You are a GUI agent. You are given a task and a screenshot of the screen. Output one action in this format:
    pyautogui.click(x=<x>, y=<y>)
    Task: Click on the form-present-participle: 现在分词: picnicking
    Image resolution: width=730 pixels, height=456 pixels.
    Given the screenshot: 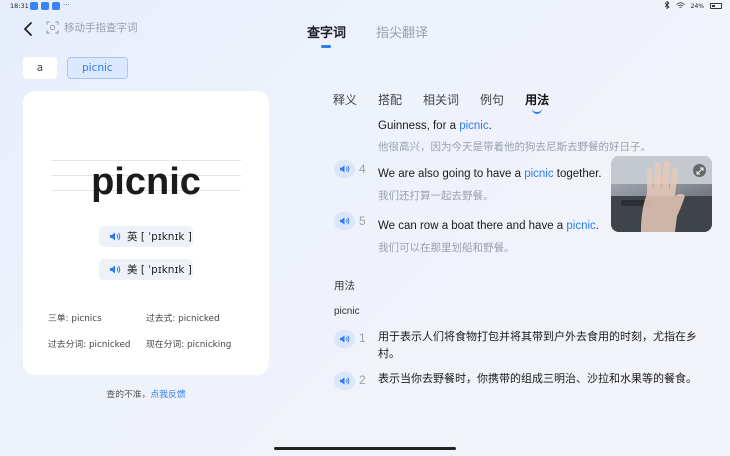 What is the action you would take?
    pyautogui.click(x=189, y=345)
    